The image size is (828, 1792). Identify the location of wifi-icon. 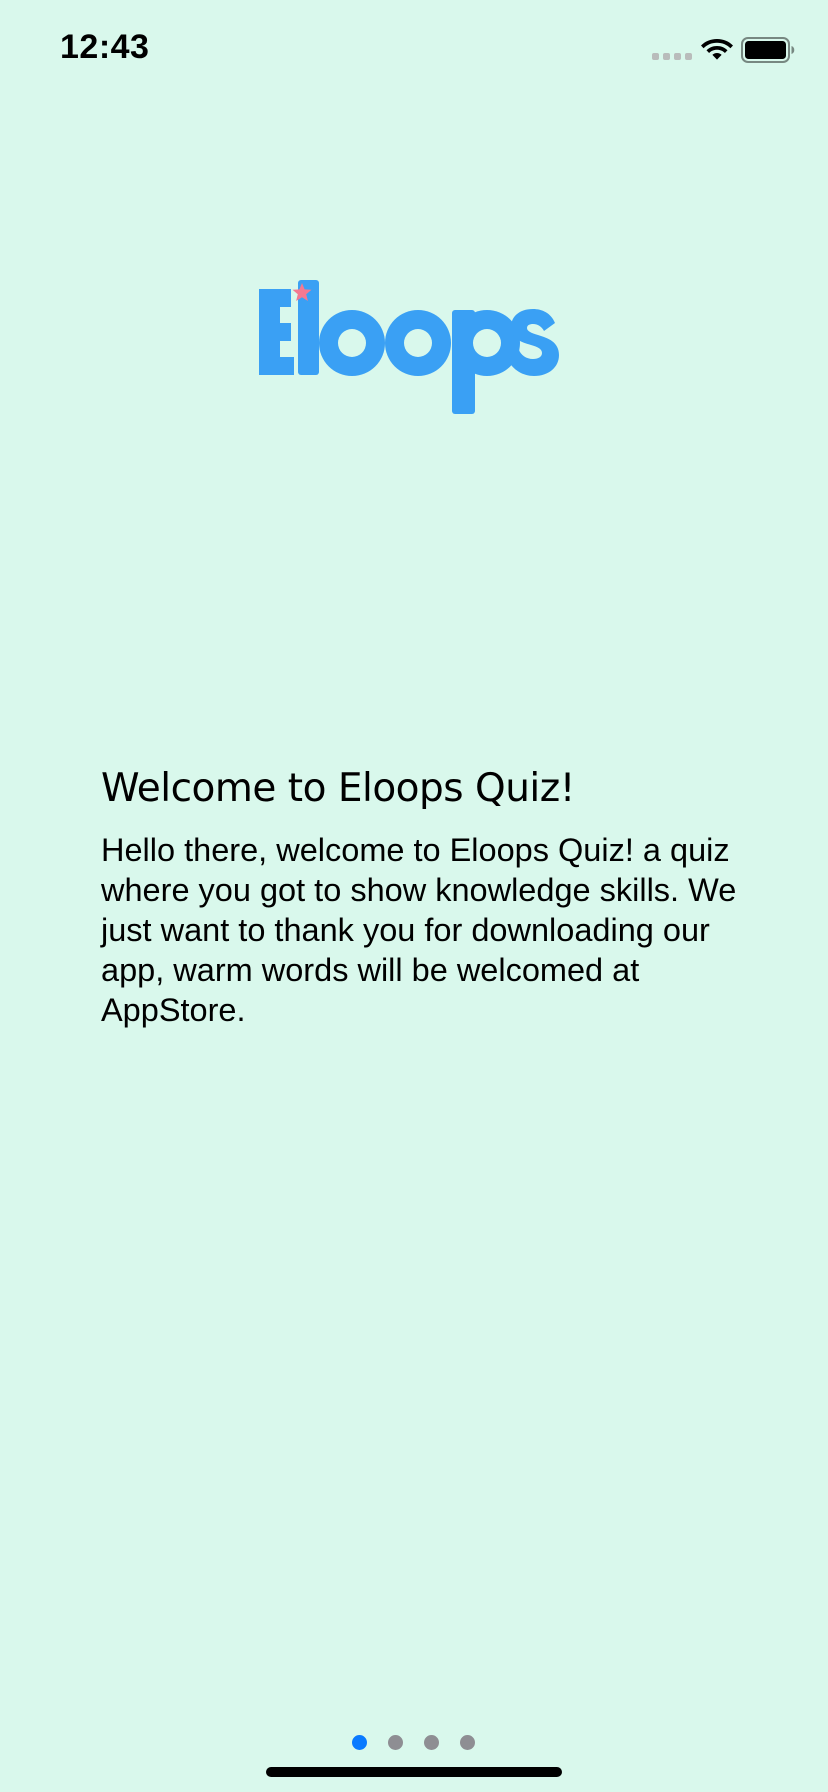
(717, 49).